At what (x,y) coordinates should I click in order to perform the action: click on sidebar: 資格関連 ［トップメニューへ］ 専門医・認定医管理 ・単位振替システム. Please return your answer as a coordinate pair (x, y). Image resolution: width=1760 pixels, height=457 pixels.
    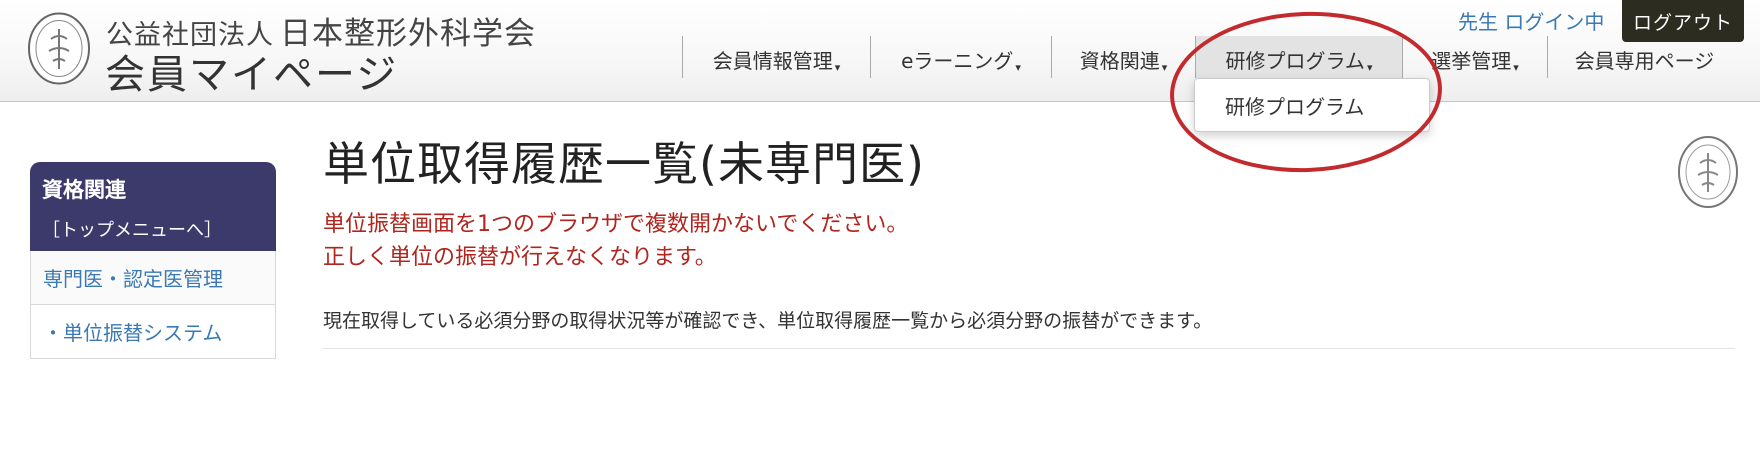
    Looking at the image, I should click on (153, 260).